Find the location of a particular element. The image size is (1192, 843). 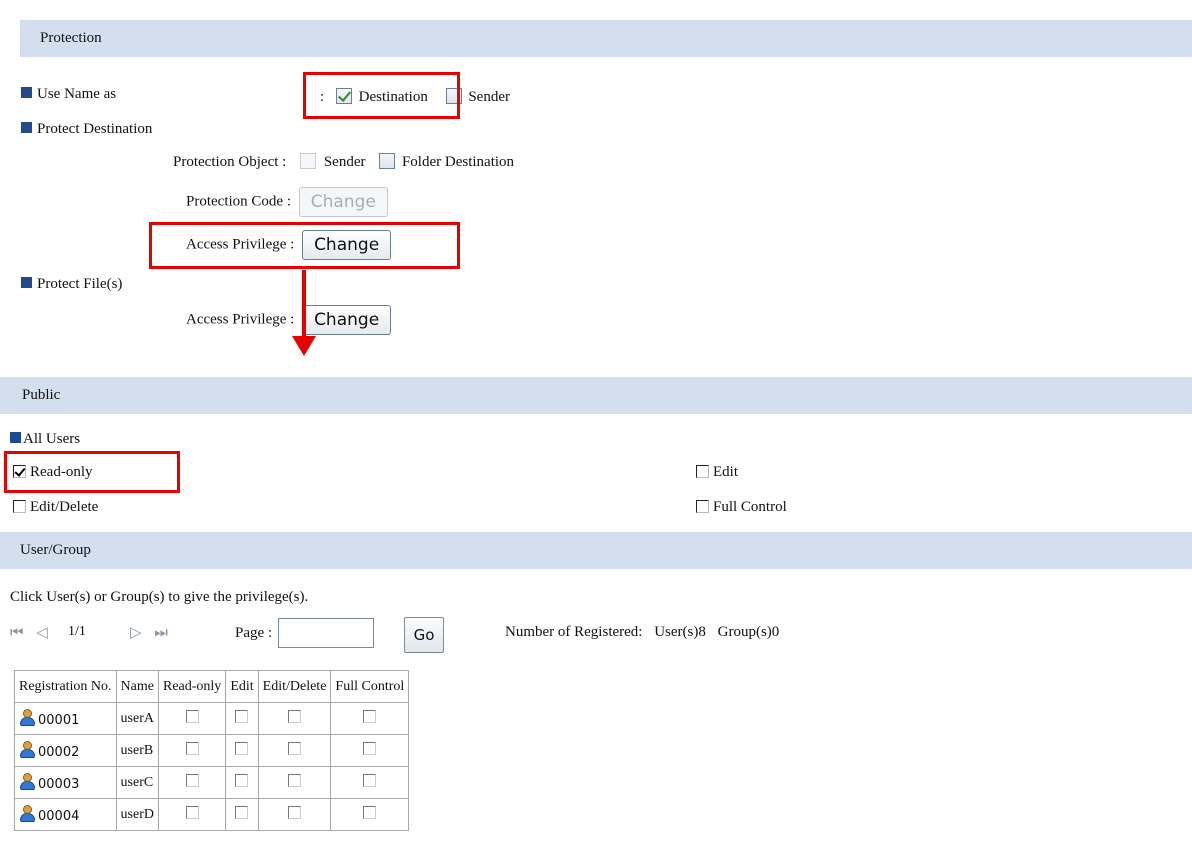

protection-object-sender-label: Sender is located at coordinates (344, 162).